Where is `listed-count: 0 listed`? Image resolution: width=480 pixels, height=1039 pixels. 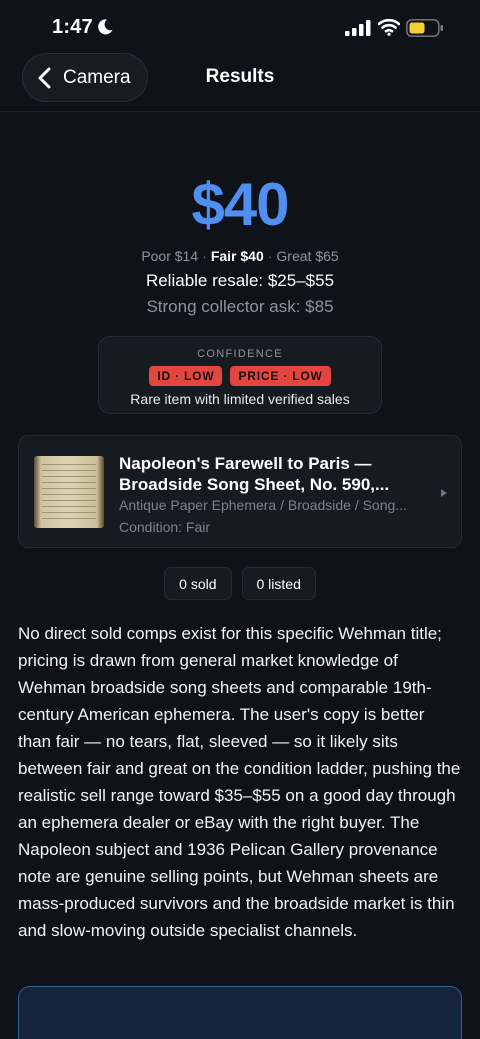 listed-count: 0 listed is located at coordinates (278, 583).